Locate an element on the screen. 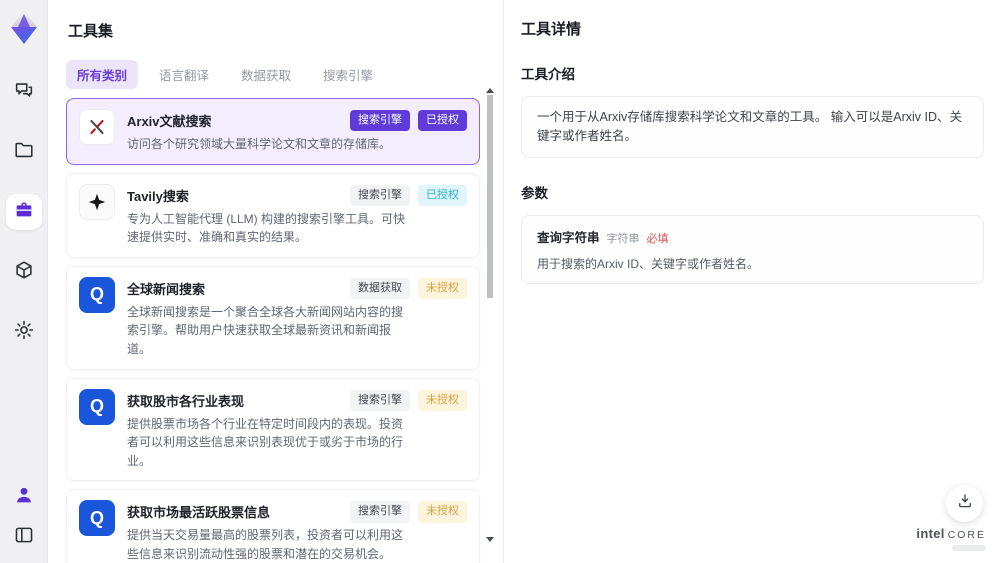  sidebar-item-files is located at coordinates (24, 152).